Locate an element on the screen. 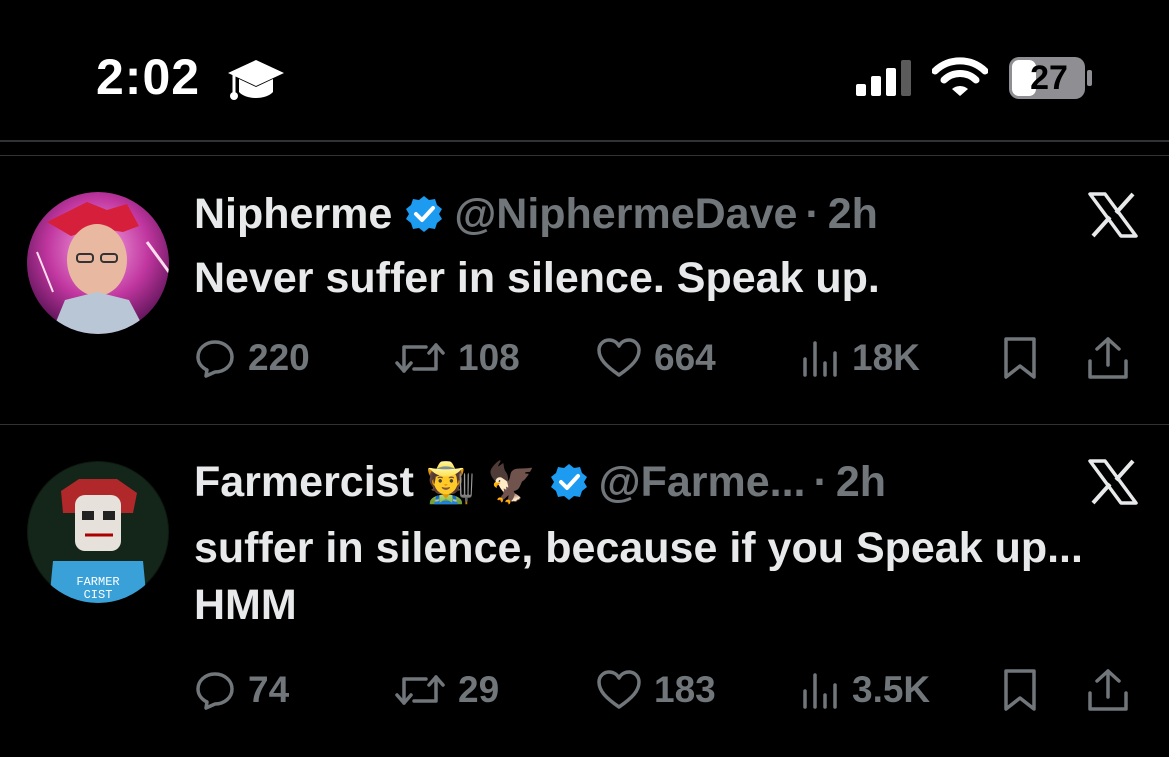  reply-button: 74 is located at coordinates (241, 690).